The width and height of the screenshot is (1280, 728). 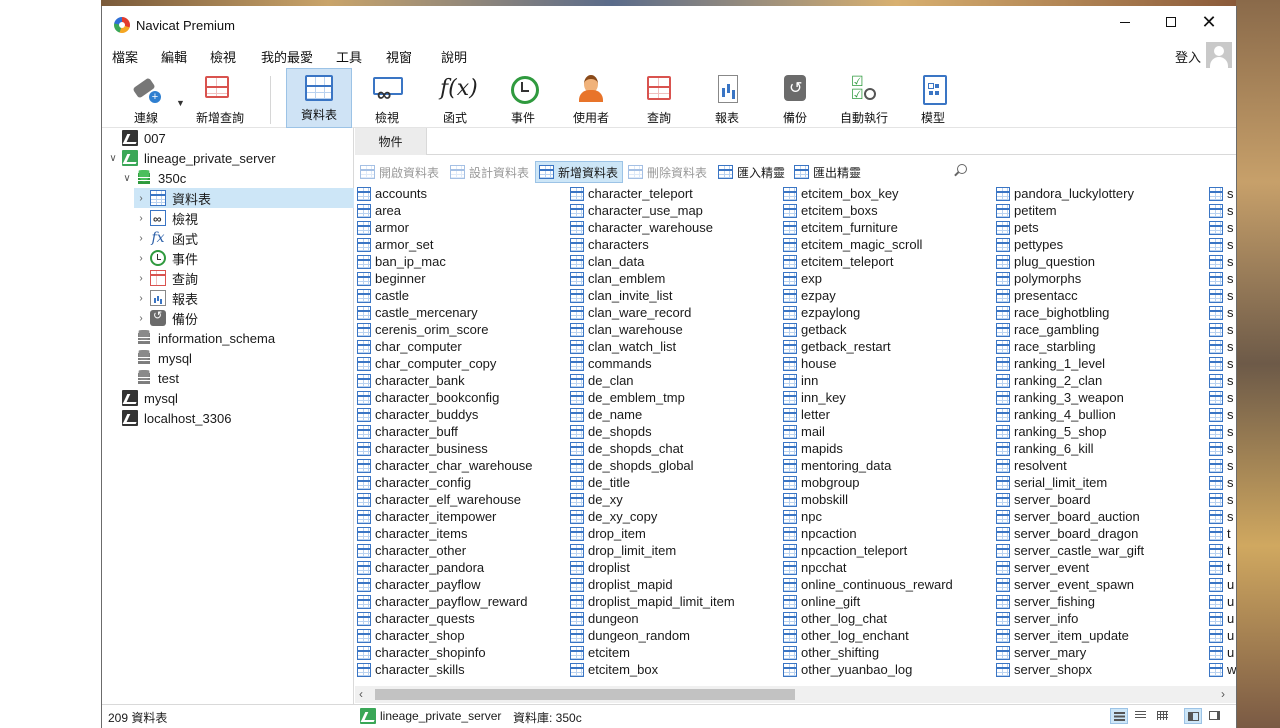 What do you see at coordinates (676, 295) in the screenshot?
I see `table-item: clan_invite_list` at bounding box center [676, 295].